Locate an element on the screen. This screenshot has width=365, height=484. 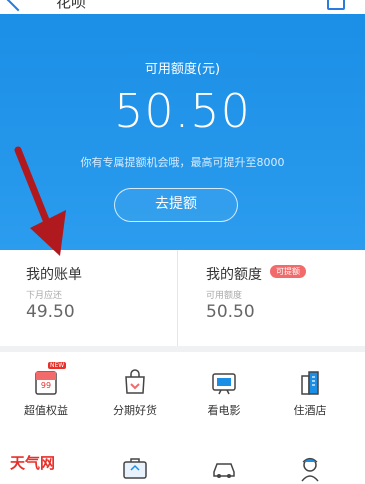
my-bill-subtitle: 下月应还 is located at coordinates (44, 296).